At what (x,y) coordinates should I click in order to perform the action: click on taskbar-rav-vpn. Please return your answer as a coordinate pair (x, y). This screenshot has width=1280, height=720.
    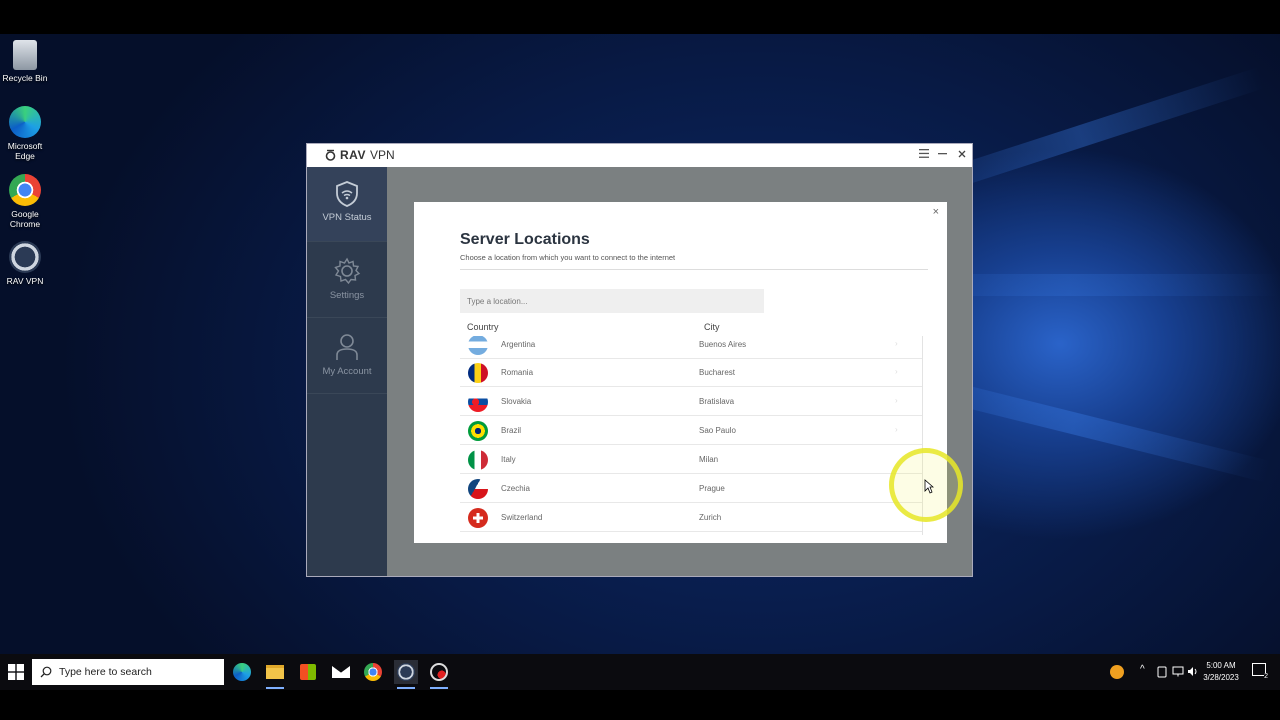
    Looking at the image, I should click on (406, 674).